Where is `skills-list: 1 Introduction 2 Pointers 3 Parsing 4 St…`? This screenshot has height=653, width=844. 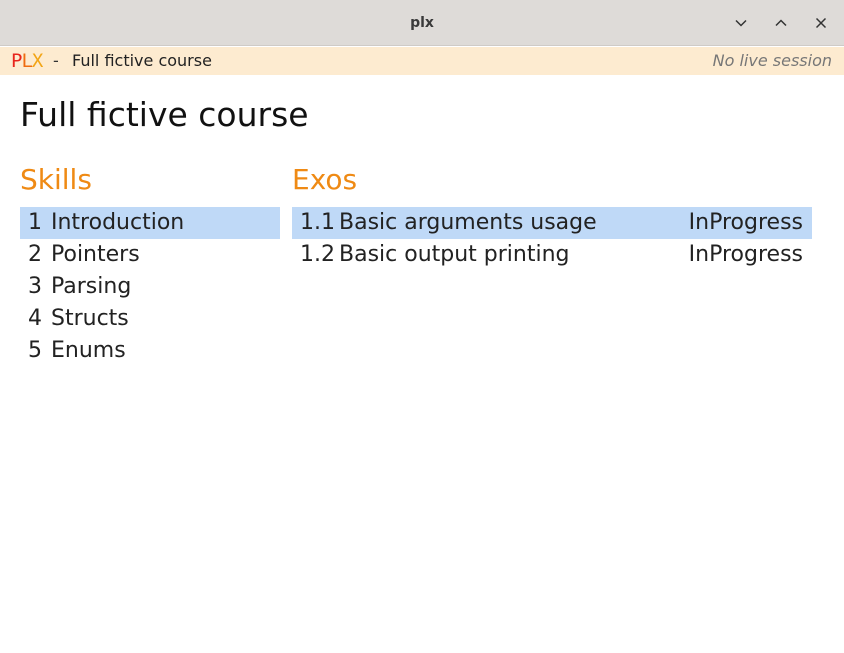 skills-list: 1 Introduction 2 Pointers 3 Parsing 4 St… is located at coordinates (150, 287).